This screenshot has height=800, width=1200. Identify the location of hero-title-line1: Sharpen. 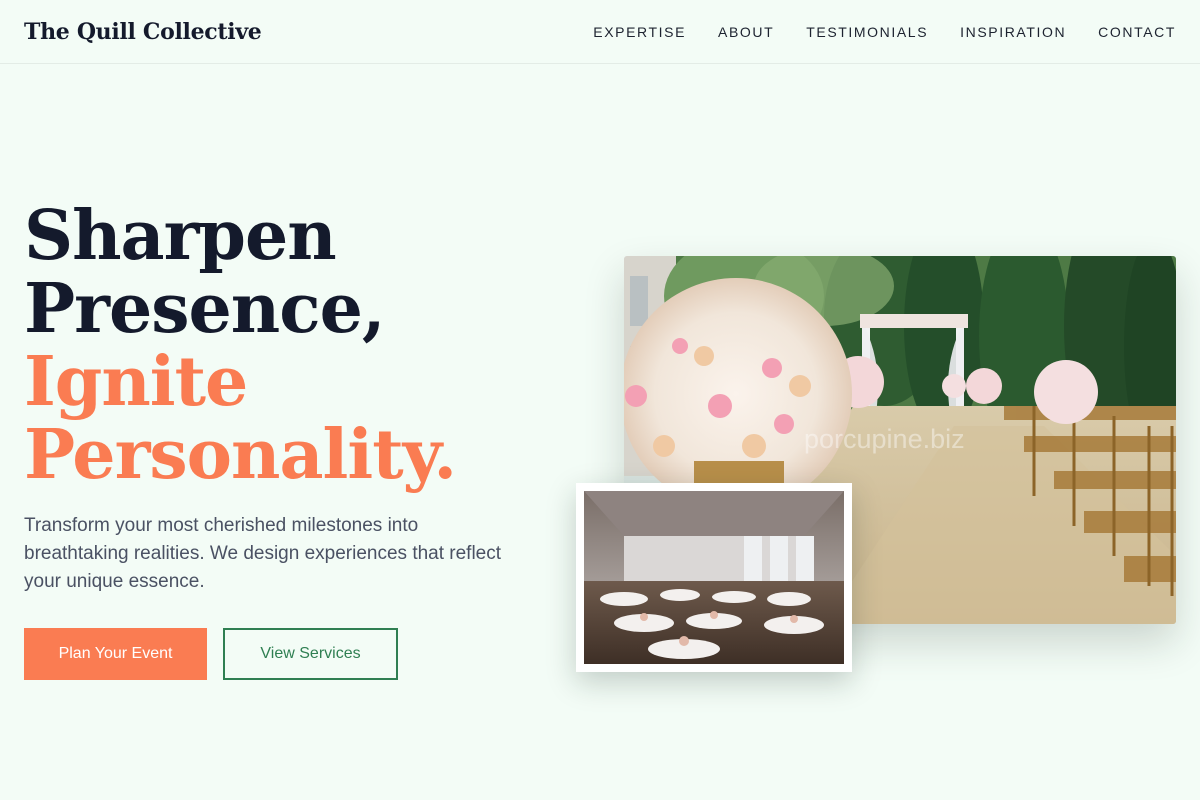
(180, 236).